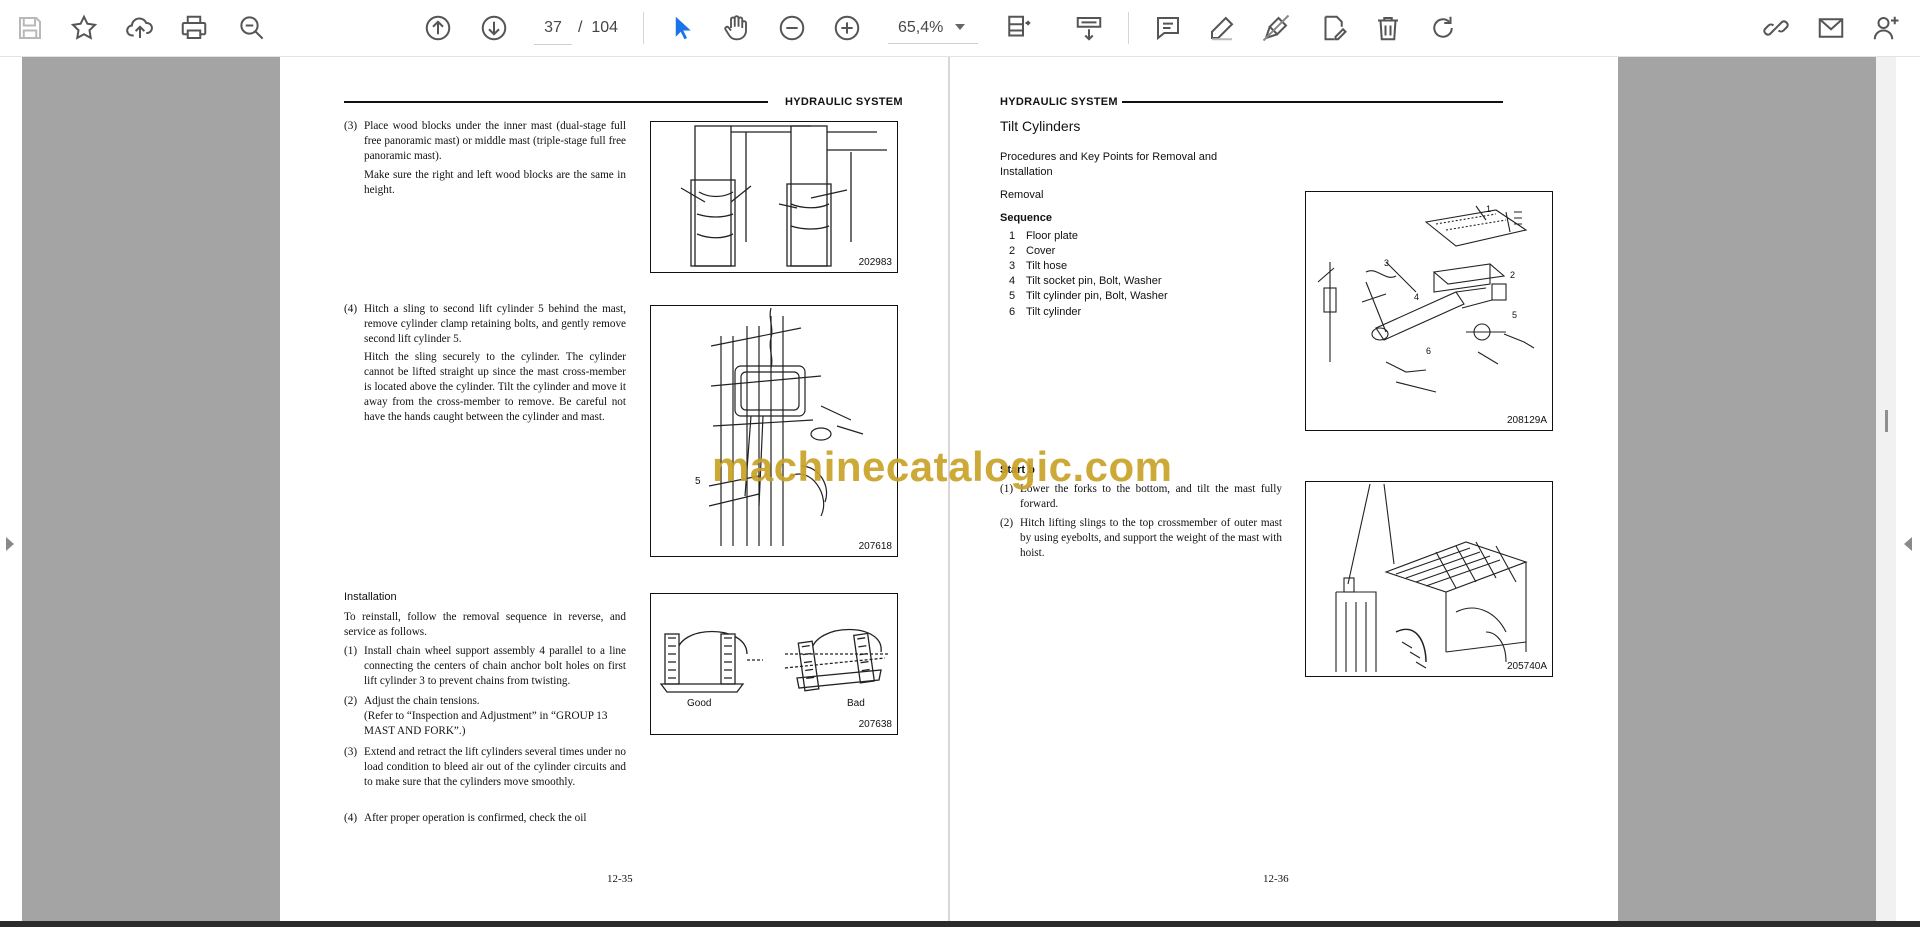 The image size is (1920, 927). What do you see at coordinates (1089, 28) in the screenshot?
I see `scroll-mode-icon` at bounding box center [1089, 28].